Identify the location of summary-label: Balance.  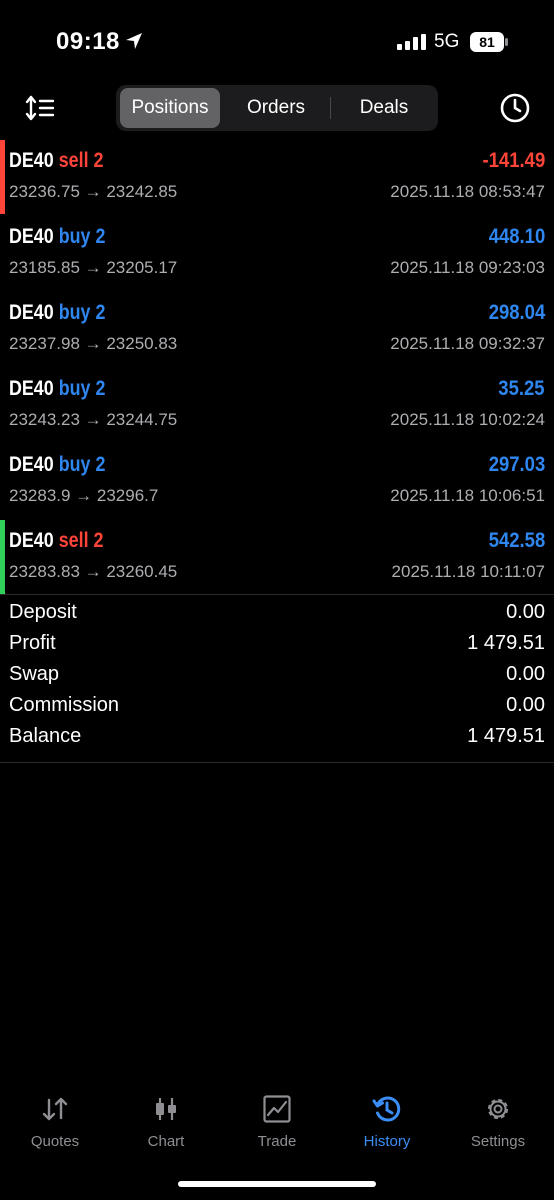
(45, 736).